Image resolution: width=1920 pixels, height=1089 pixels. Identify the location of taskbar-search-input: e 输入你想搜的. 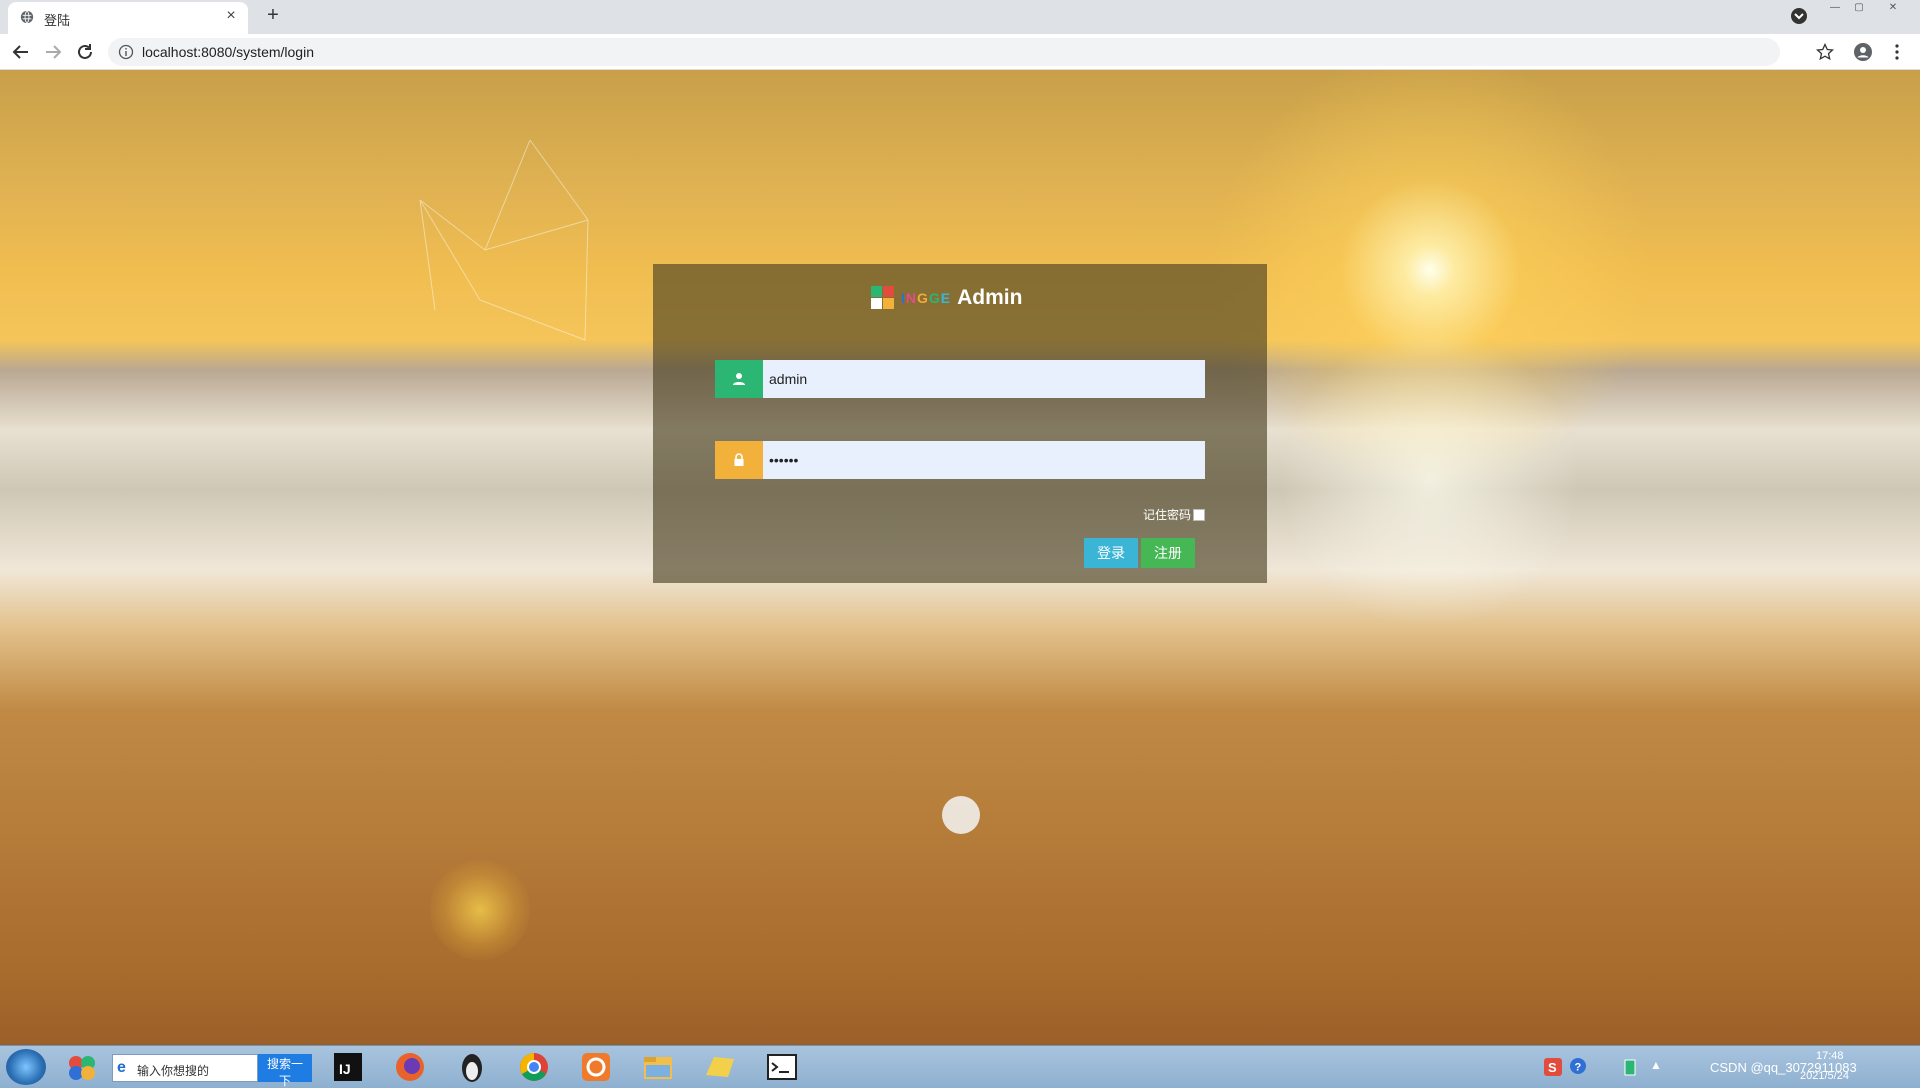
(185, 1068).